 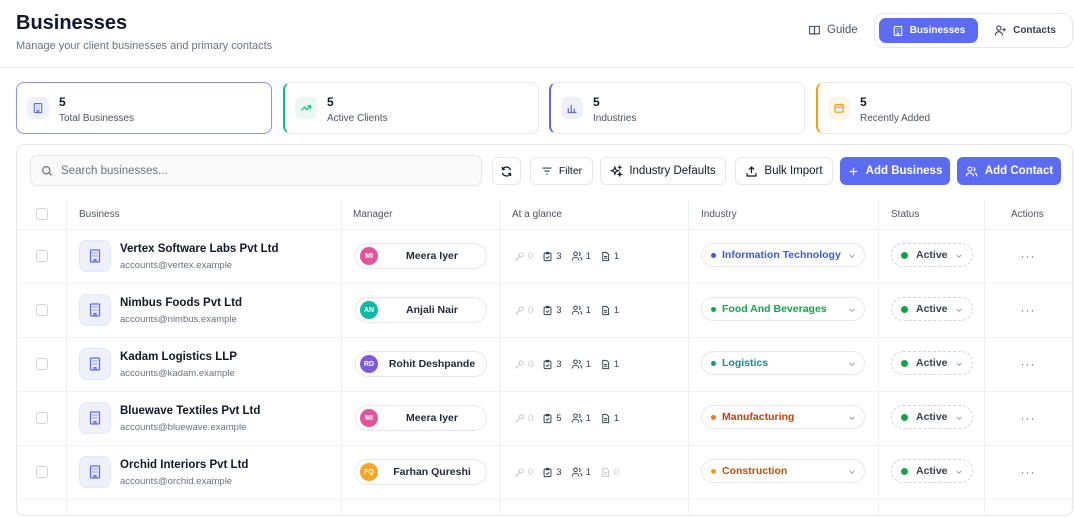 I want to click on industry-label: Logistics, so click(x=745, y=363).